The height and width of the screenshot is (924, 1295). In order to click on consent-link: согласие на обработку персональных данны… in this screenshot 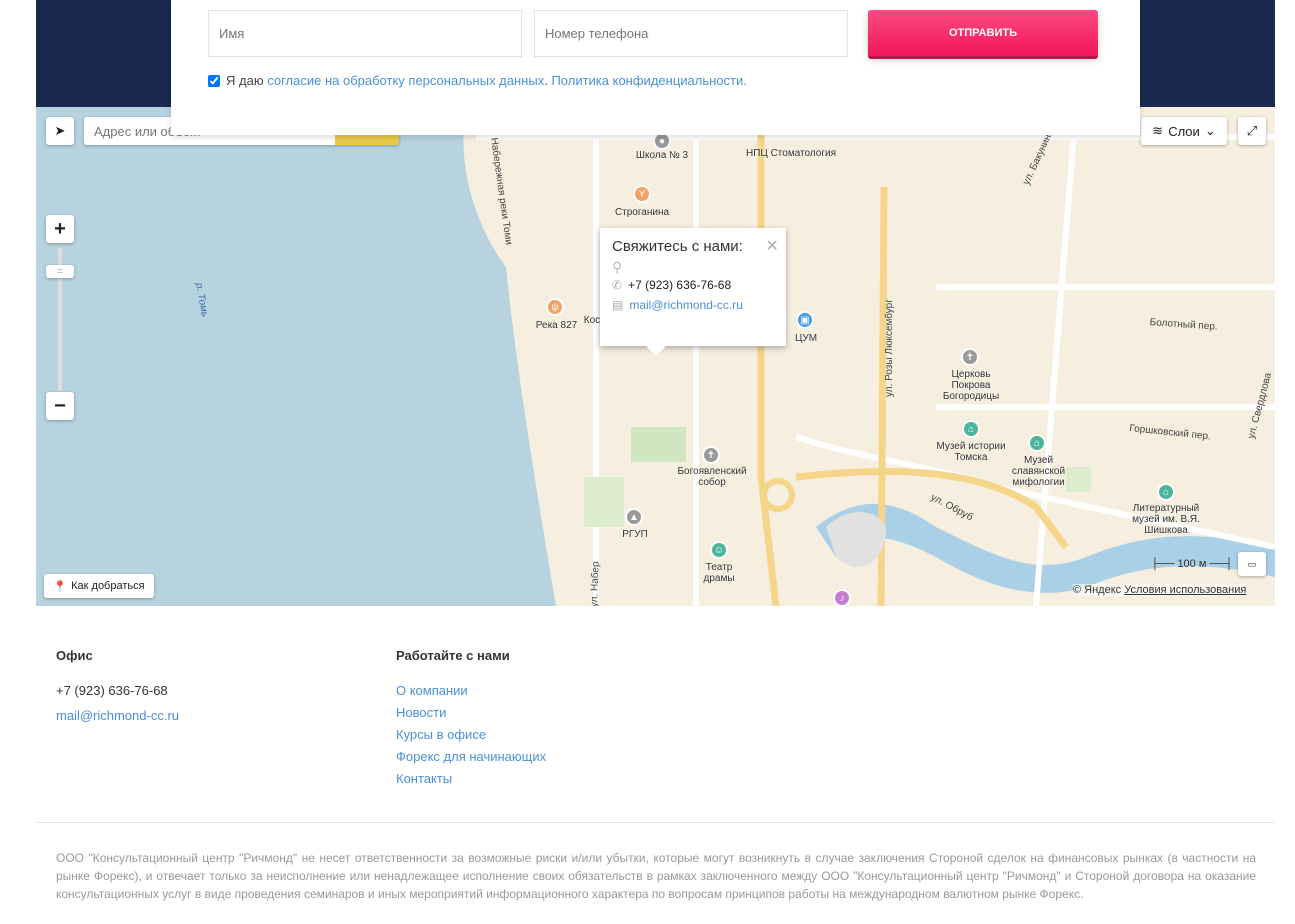, I will do `click(405, 80)`.